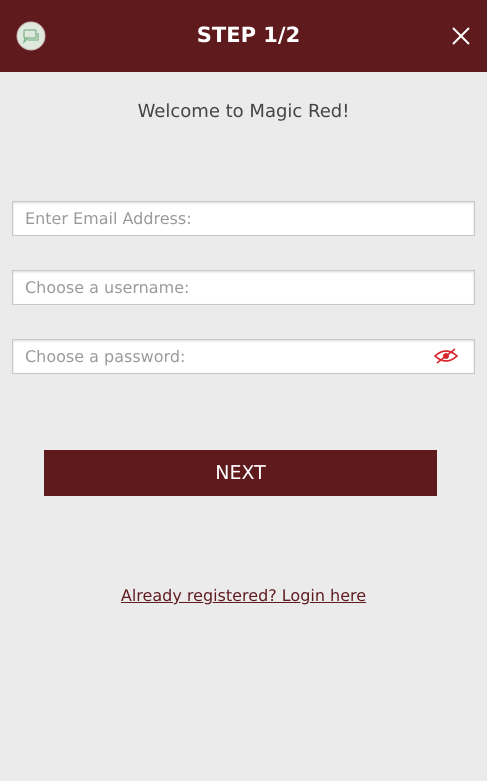 This screenshot has height=781, width=487. I want to click on step-title: STEP 1/2, so click(248, 36).